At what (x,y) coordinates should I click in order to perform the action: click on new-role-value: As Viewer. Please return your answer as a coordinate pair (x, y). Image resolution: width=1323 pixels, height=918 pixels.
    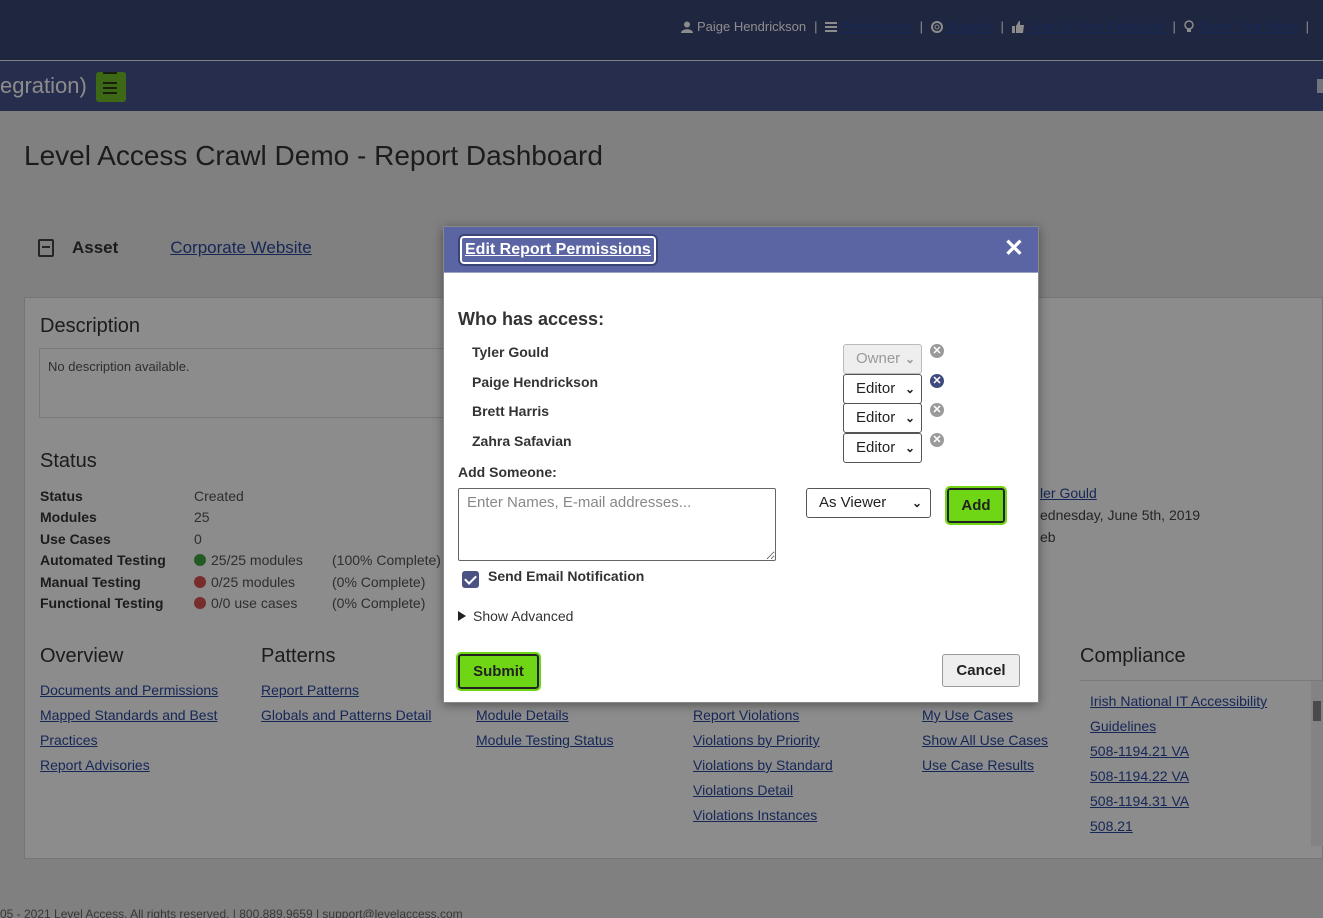
    Looking at the image, I should click on (853, 502).